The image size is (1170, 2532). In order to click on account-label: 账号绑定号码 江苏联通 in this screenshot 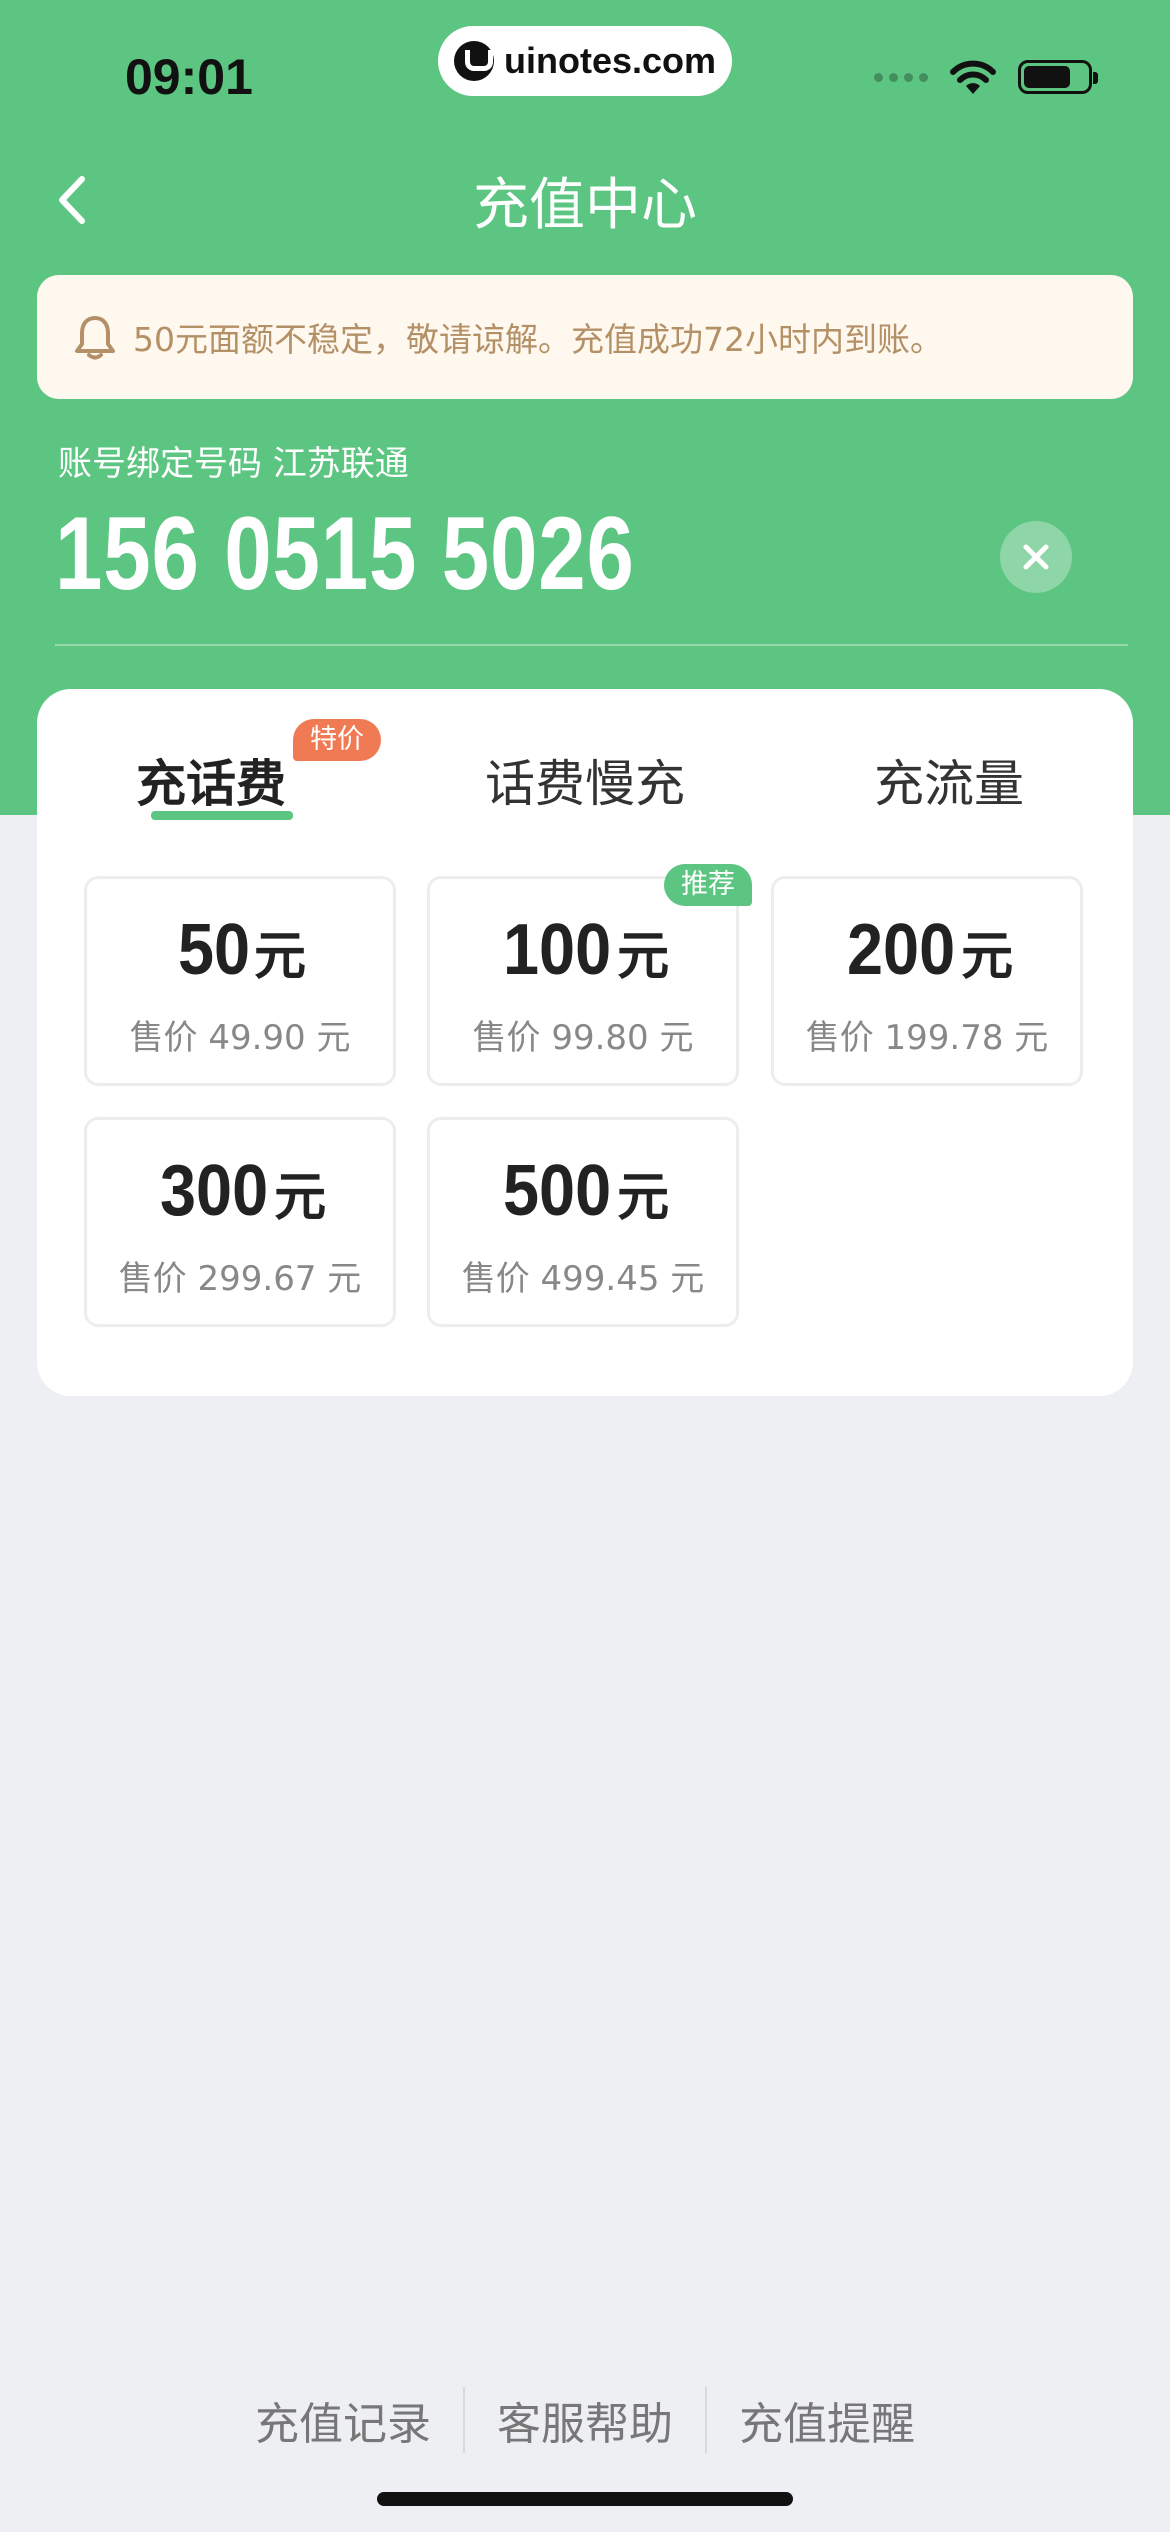, I will do `click(233, 464)`.